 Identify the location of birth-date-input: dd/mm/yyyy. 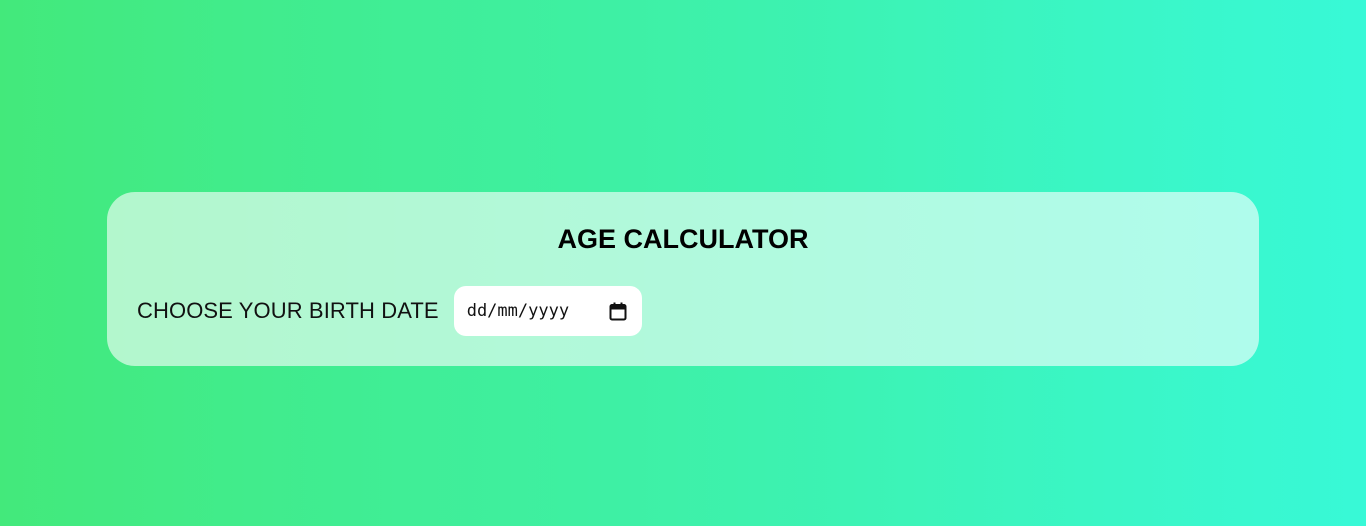
(547, 311).